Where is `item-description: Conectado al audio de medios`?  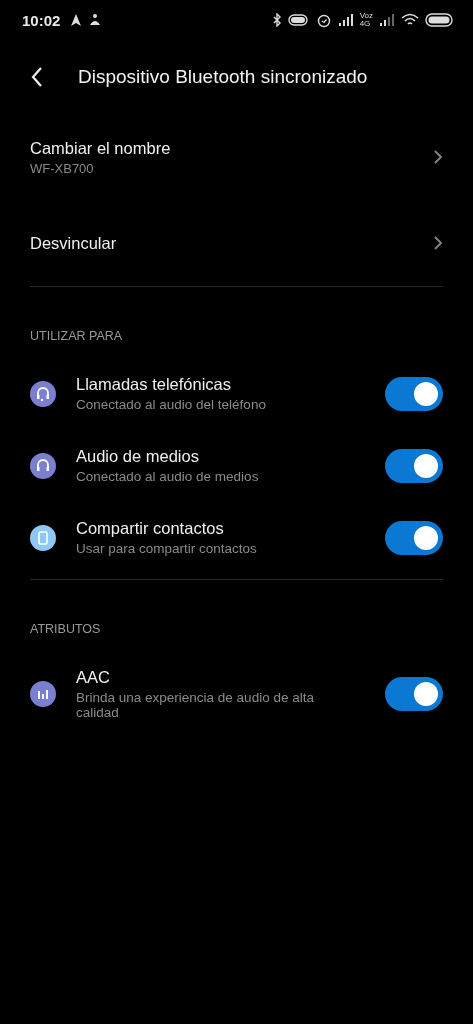 item-description: Conectado al audio de medios is located at coordinates (168, 476).